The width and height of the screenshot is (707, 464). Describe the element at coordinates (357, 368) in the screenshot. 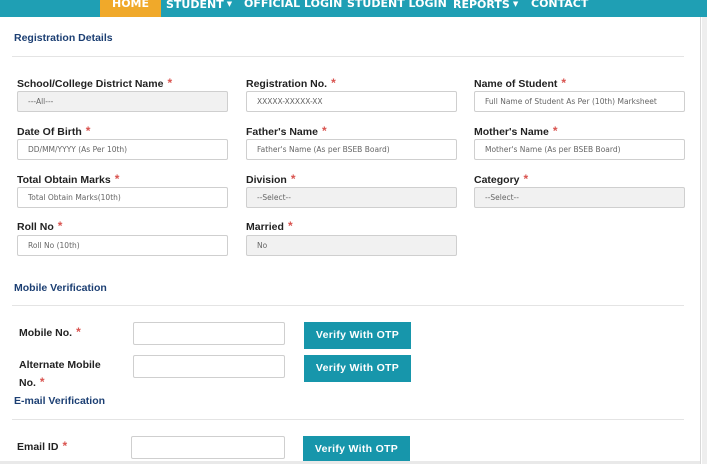

I see `alt-mobile-verify-otp-button: Verify With OTP` at that location.